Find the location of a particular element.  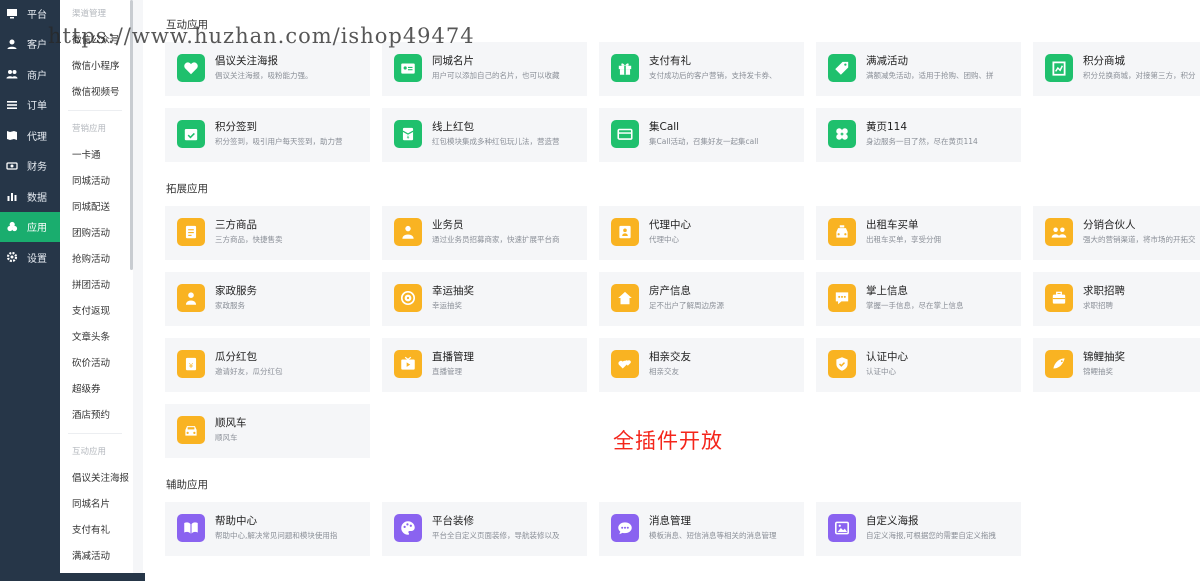

app-card-text: 直播管理 直播管理 is located at coordinates (453, 364).